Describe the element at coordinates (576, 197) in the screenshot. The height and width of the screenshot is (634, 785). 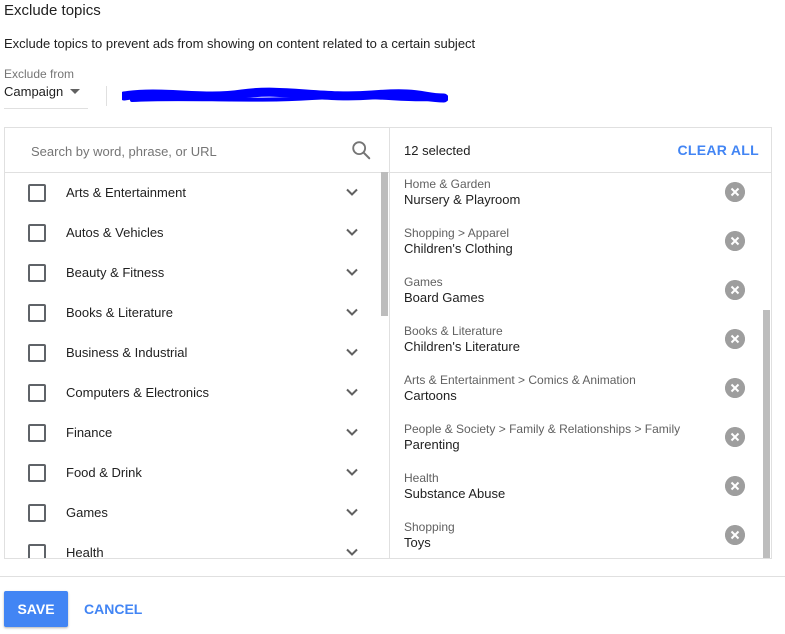
I see `selected-item: Home & Garden Nursery & Playroom` at that location.